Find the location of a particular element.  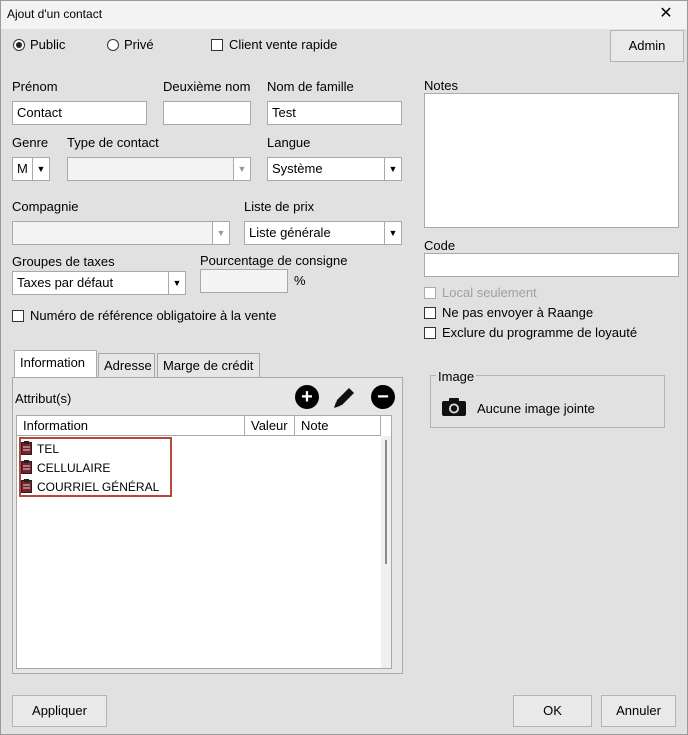

ok-button: OK is located at coordinates (552, 711).